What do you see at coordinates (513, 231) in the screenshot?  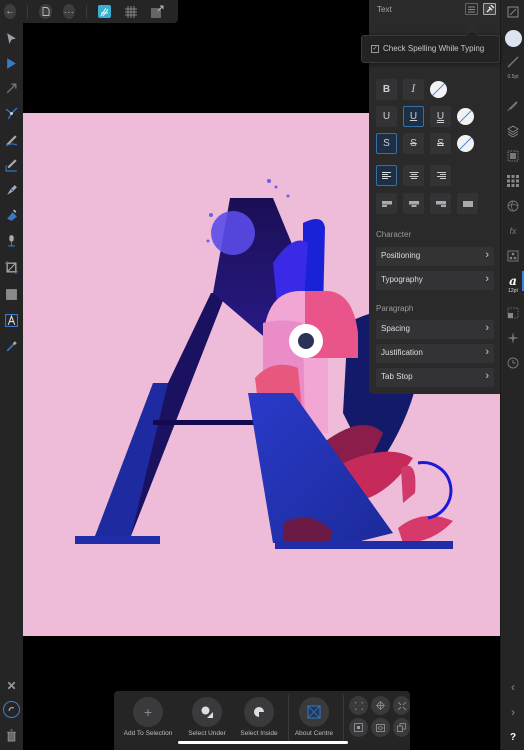 I see `fx-icon: fx` at bounding box center [513, 231].